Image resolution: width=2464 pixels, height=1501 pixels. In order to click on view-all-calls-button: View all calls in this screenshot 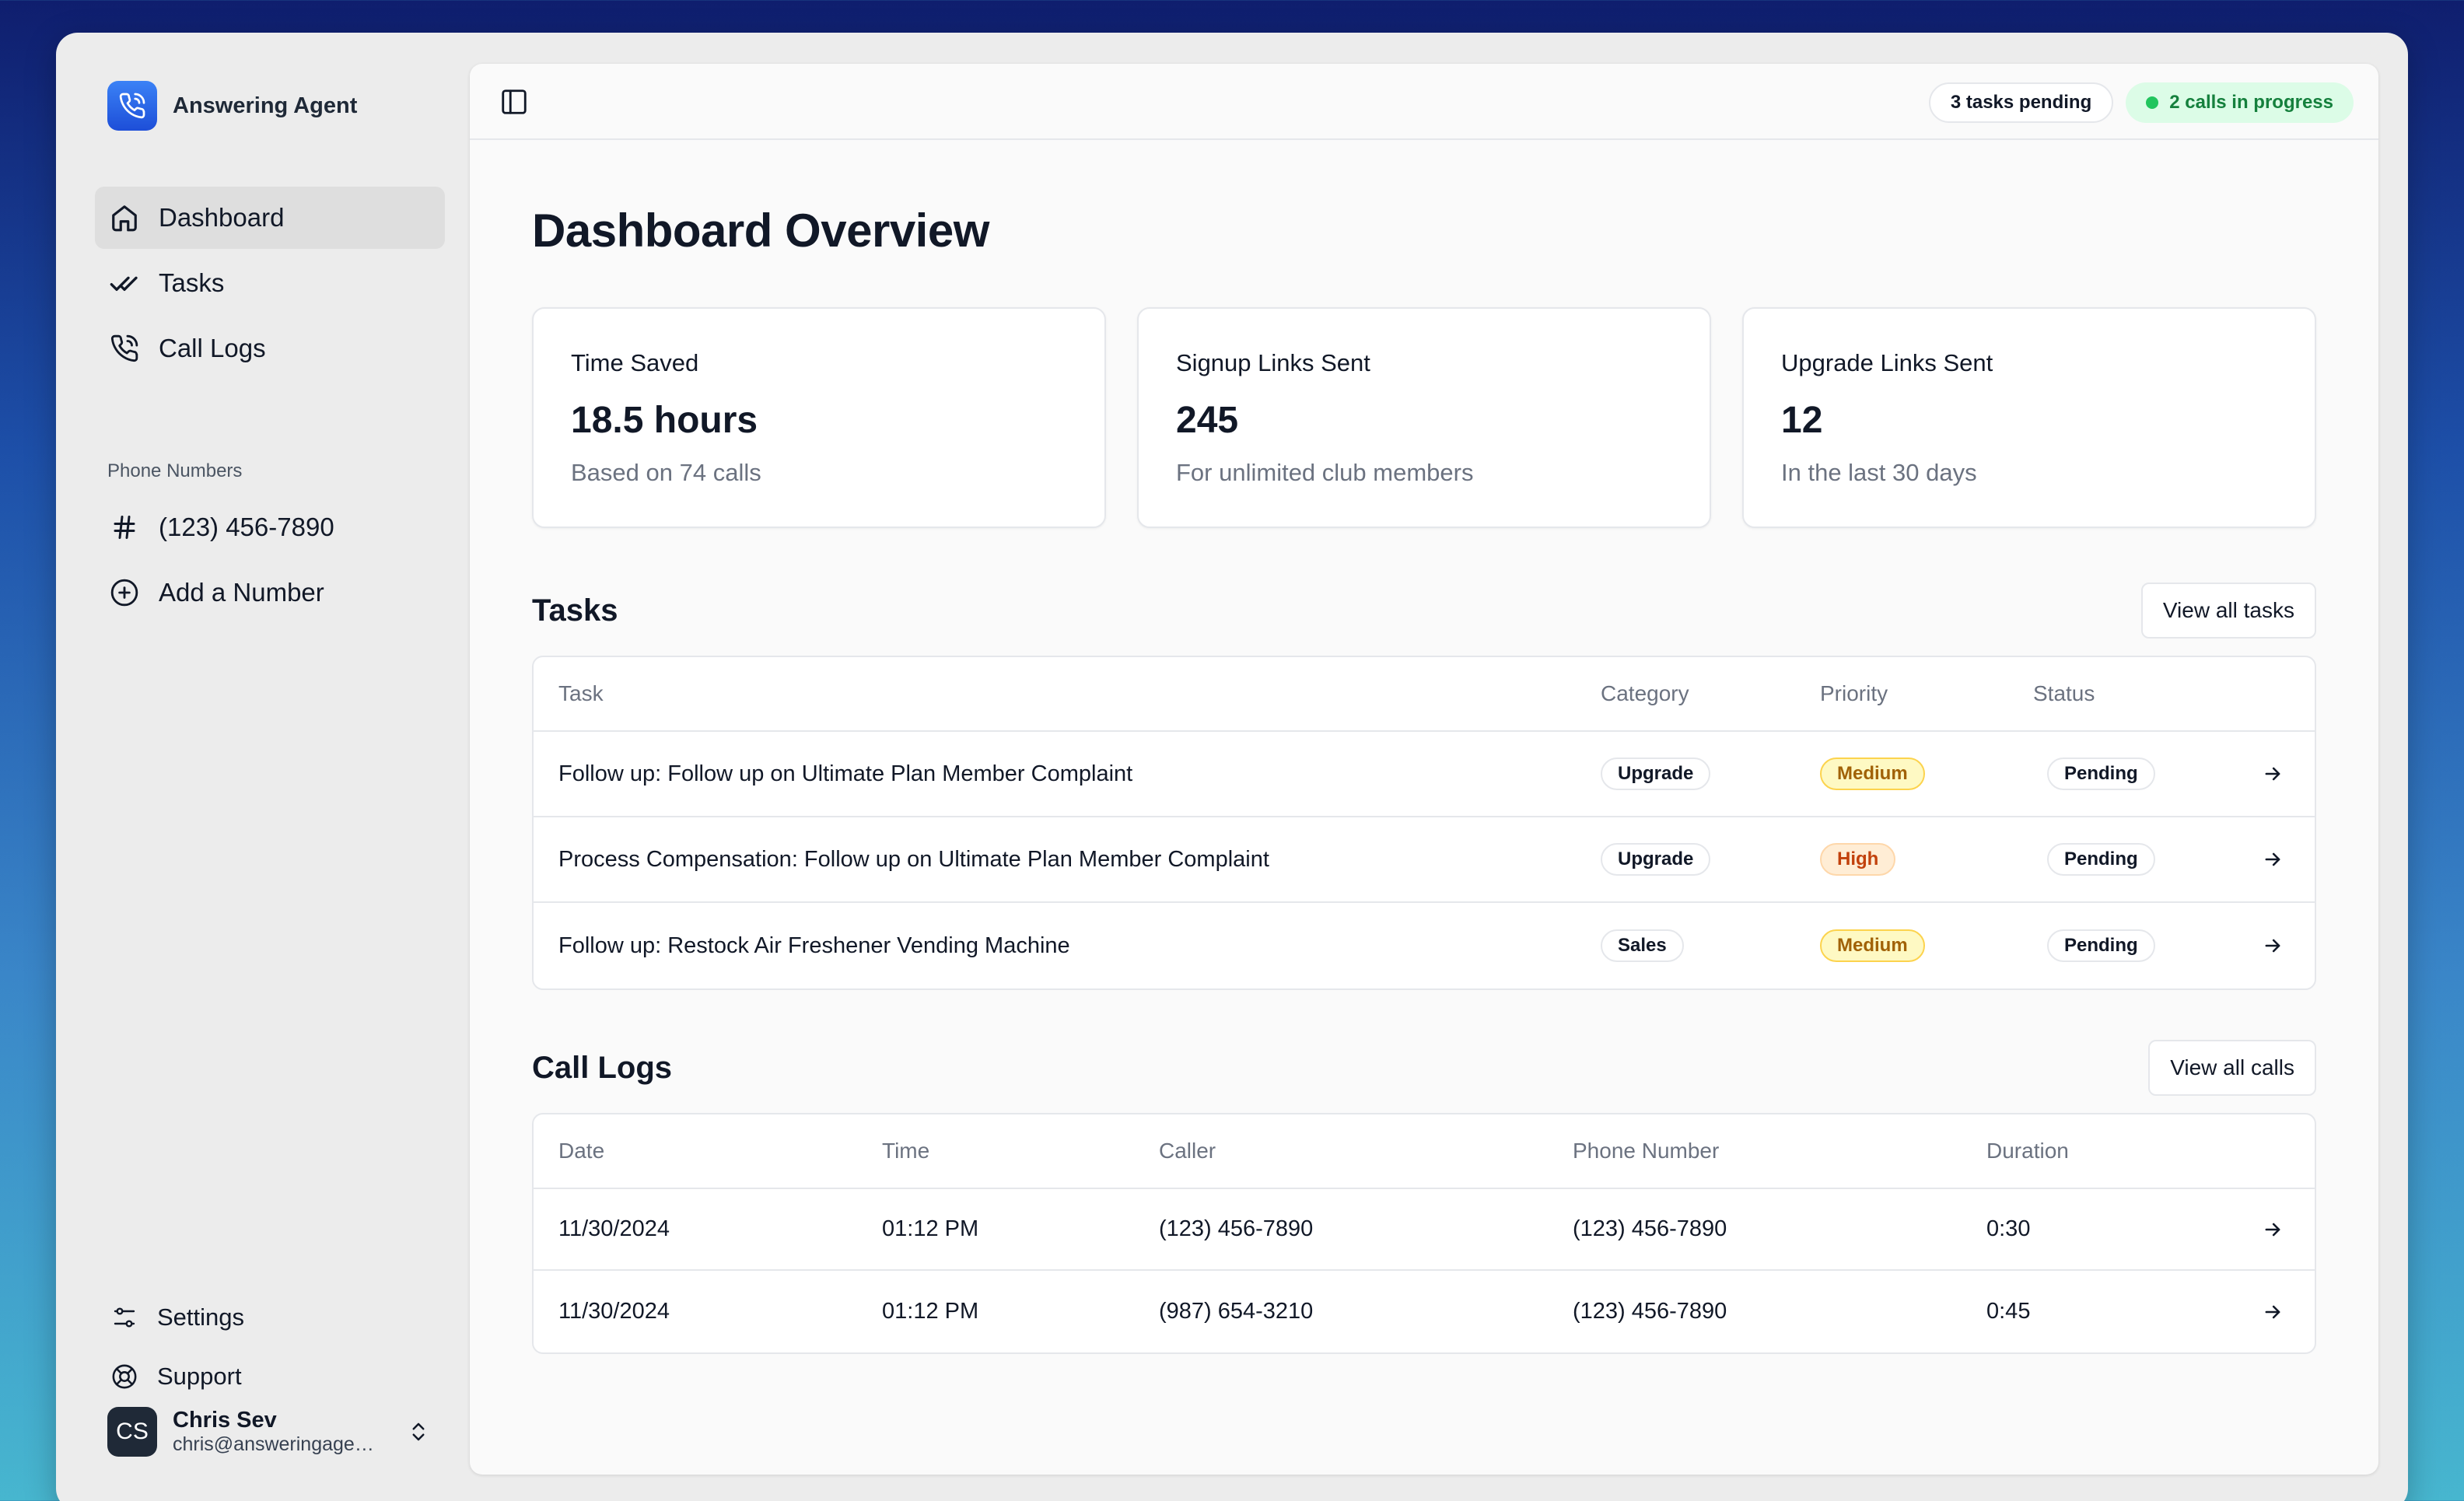, I will do `click(2232, 1068)`.